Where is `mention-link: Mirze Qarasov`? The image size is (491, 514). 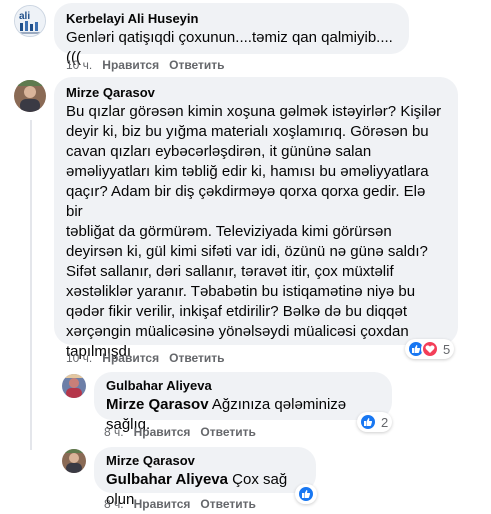 mention-link: Mirze Qarasov is located at coordinates (157, 404).